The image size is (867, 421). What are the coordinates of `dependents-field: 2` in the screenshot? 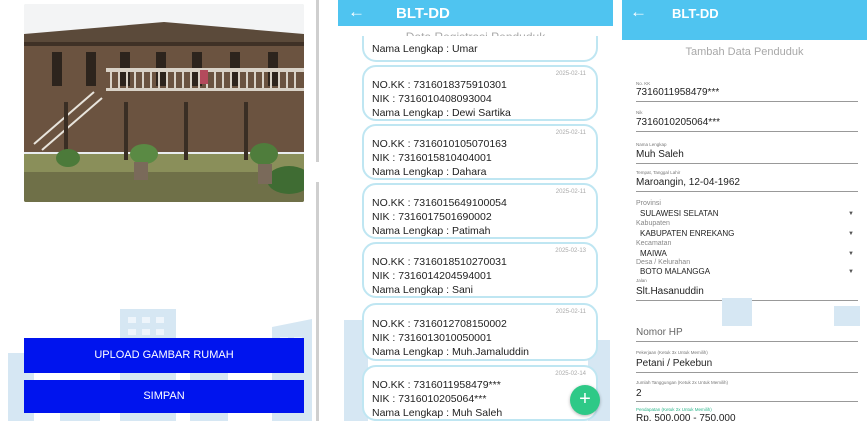 It's located at (639, 393).